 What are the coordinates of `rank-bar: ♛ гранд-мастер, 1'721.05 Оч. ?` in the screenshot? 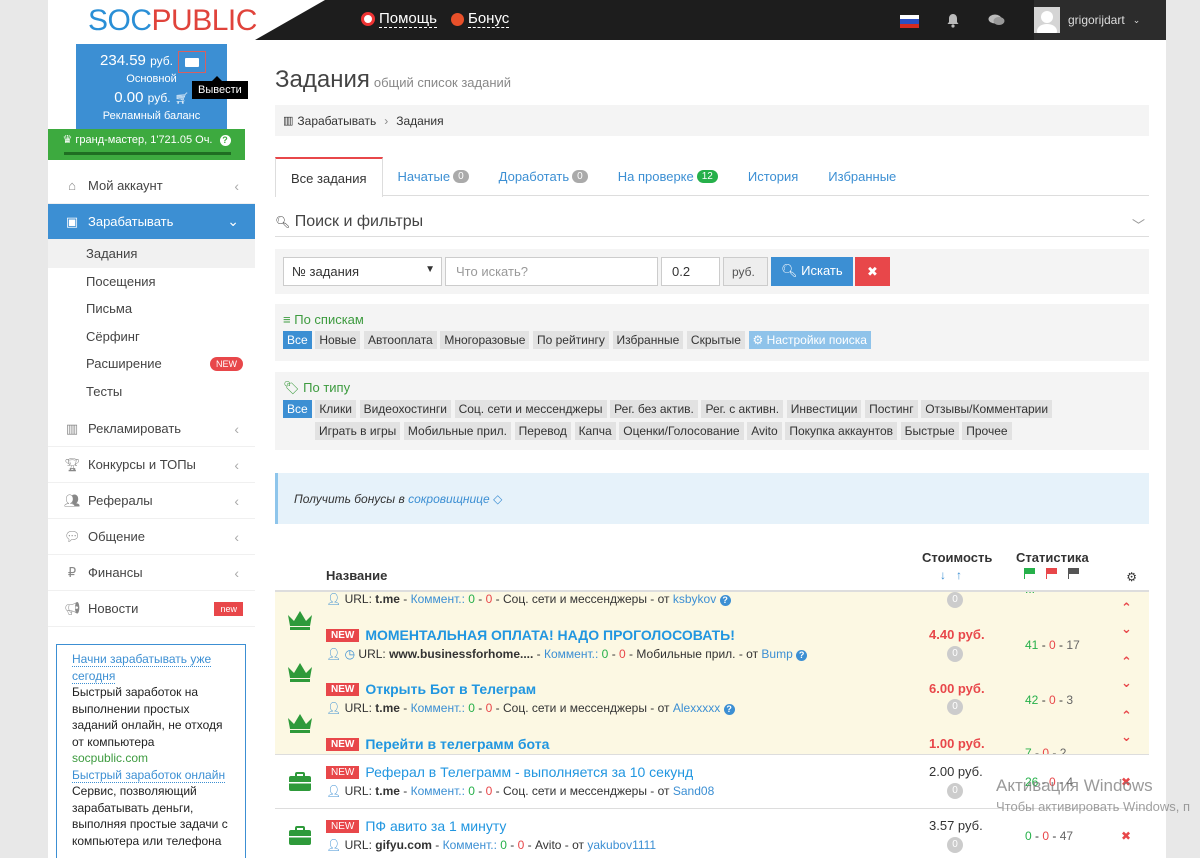 It's located at (146, 144).